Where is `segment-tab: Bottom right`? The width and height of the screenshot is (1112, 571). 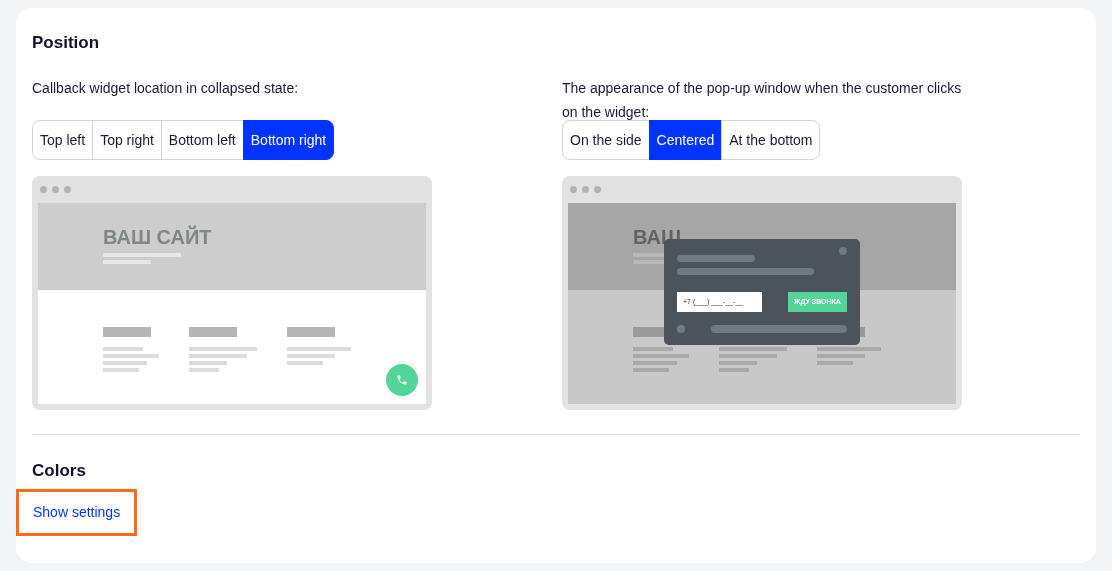 segment-tab: Bottom right is located at coordinates (288, 140).